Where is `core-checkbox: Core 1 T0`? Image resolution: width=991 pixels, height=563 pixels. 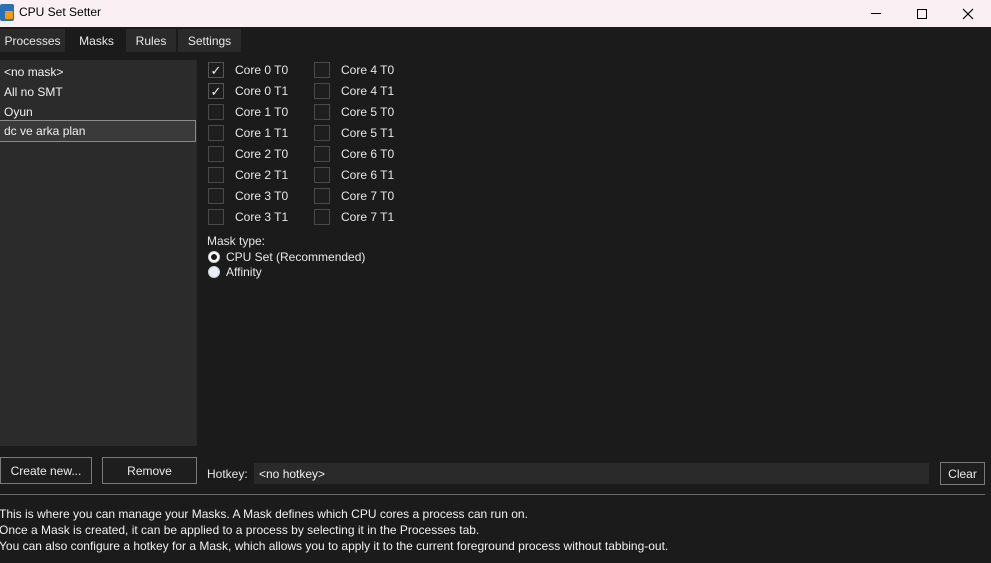 core-checkbox: Core 1 T0 is located at coordinates (248, 112).